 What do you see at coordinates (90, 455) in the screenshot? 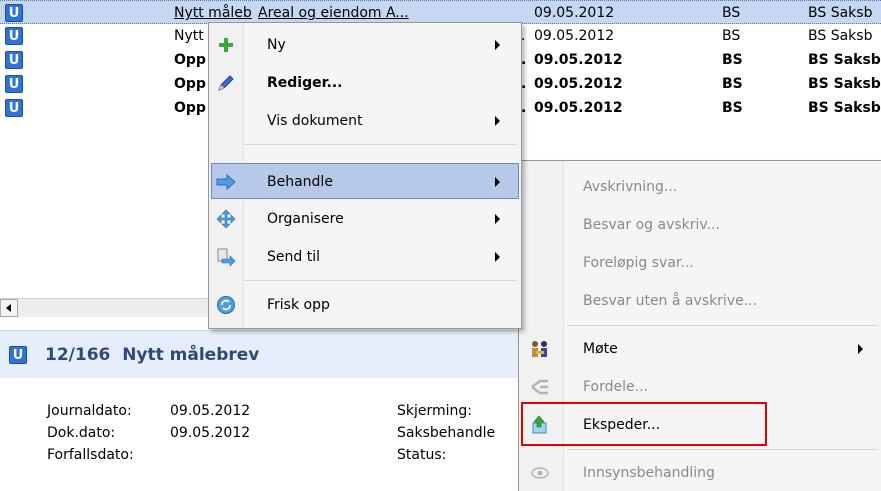
I see `due-date-label: Forfallsdato:` at bounding box center [90, 455].